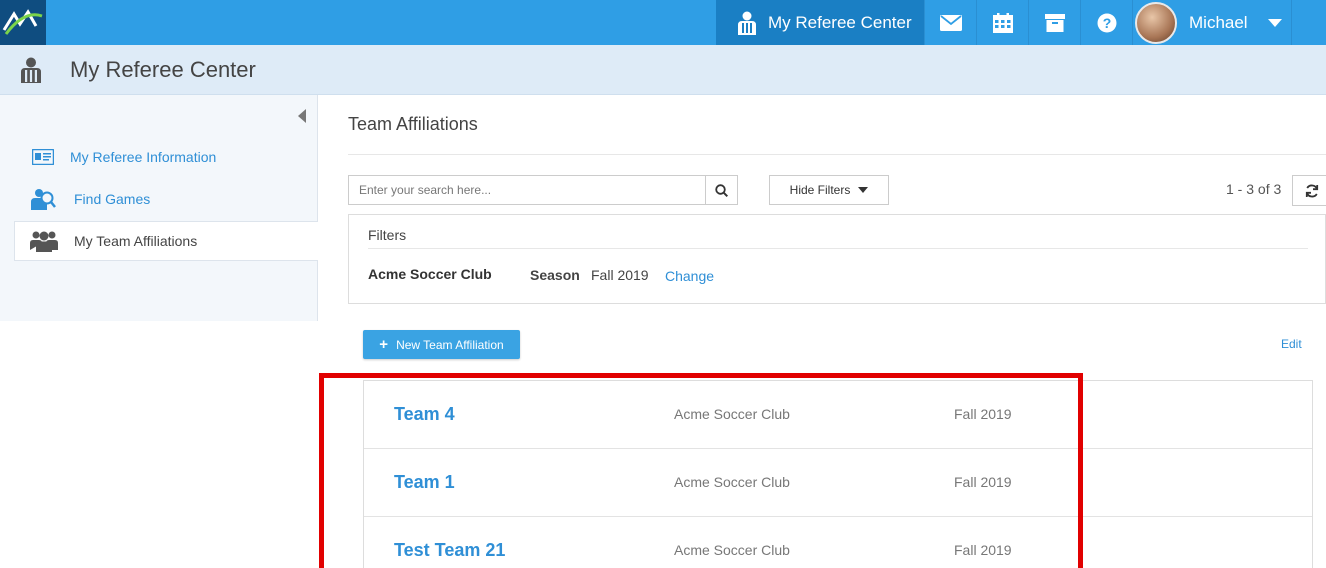 This screenshot has width=1326, height=568. I want to click on sidebar-item-referee-information: My Referee Information, so click(166, 157).